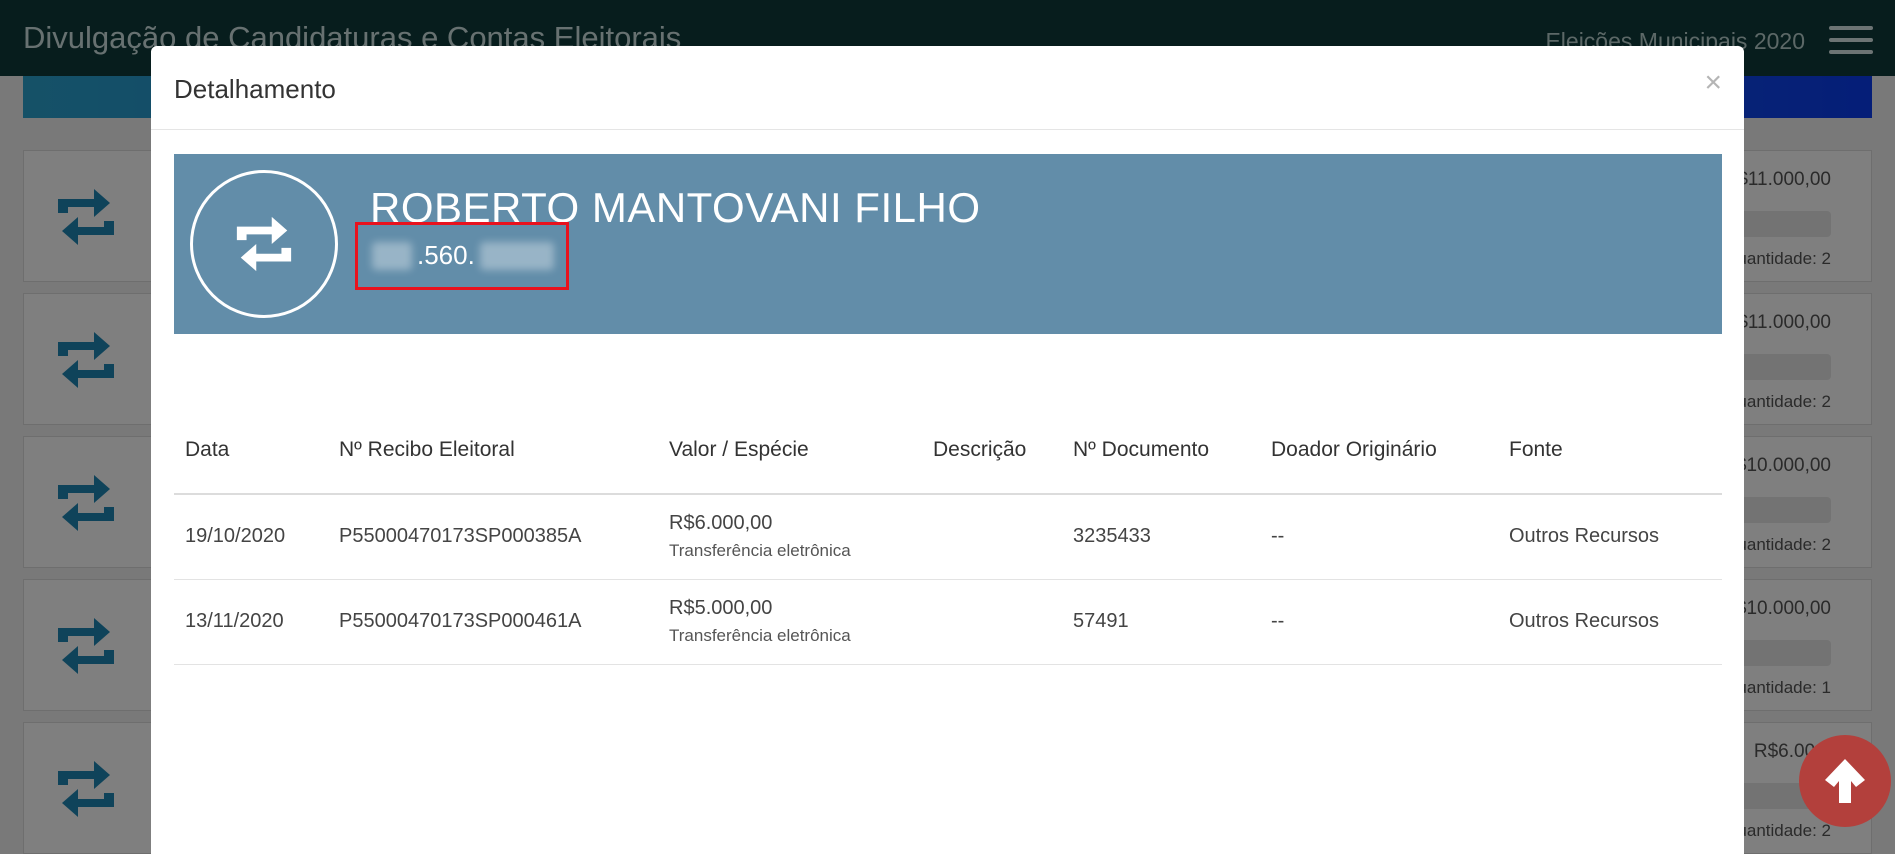 The image size is (1895, 854). I want to click on cell-valor: R$6.000,00 Transferência eletrônica, so click(790, 537).